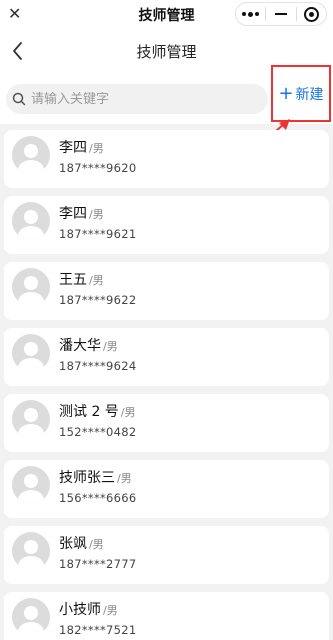  What do you see at coordinates (286, 93) in the screenshot?
I see `plus-icon: +` at bounding box center [286, 93].